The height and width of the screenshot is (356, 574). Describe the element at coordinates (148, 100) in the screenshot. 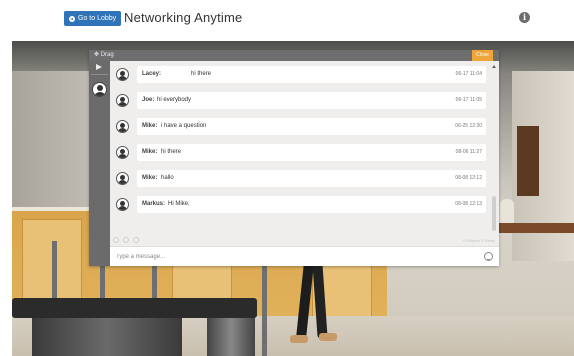

I see `message-author: Joe:` at that location.